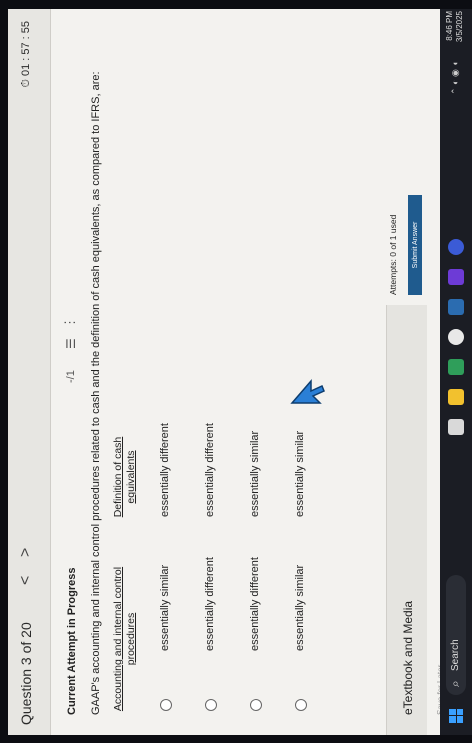 This screenshot has width=472, height=743. What do you see at coordinates (456, 247) in the screenshot?
I see `discord-icon` at bounding box center [456, 247].